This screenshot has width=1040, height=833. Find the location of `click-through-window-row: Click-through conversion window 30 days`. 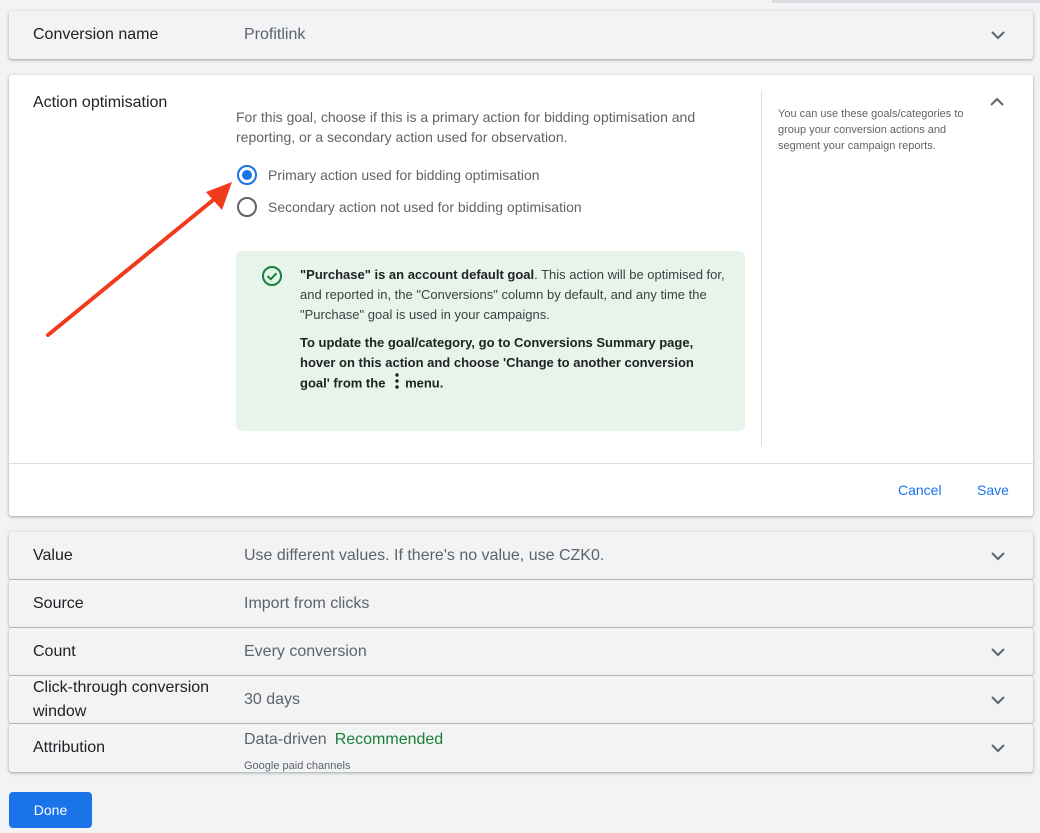

click-through-window-row: Click-through conversion window 30 days is located at coordinates (521, 699).